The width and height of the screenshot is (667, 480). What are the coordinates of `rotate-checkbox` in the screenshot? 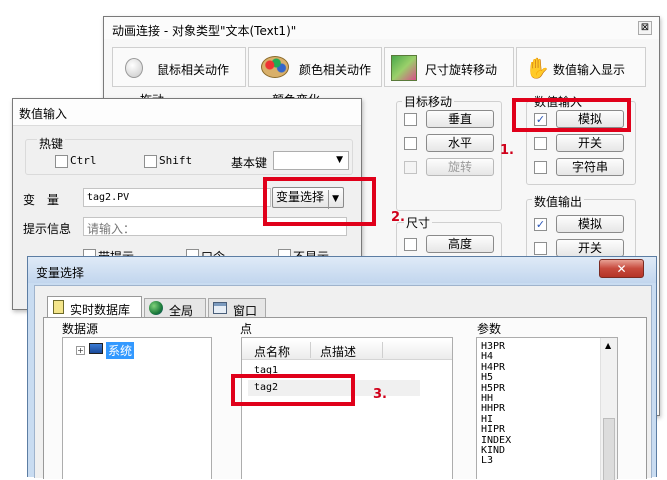 It's located at (410, 167).